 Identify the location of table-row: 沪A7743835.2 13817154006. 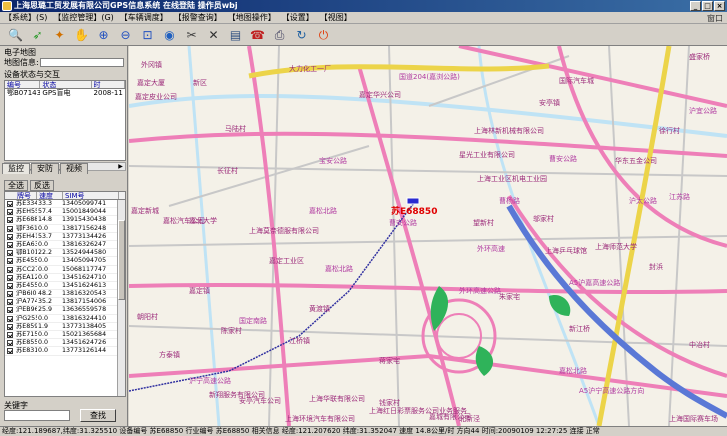
(65, 302).